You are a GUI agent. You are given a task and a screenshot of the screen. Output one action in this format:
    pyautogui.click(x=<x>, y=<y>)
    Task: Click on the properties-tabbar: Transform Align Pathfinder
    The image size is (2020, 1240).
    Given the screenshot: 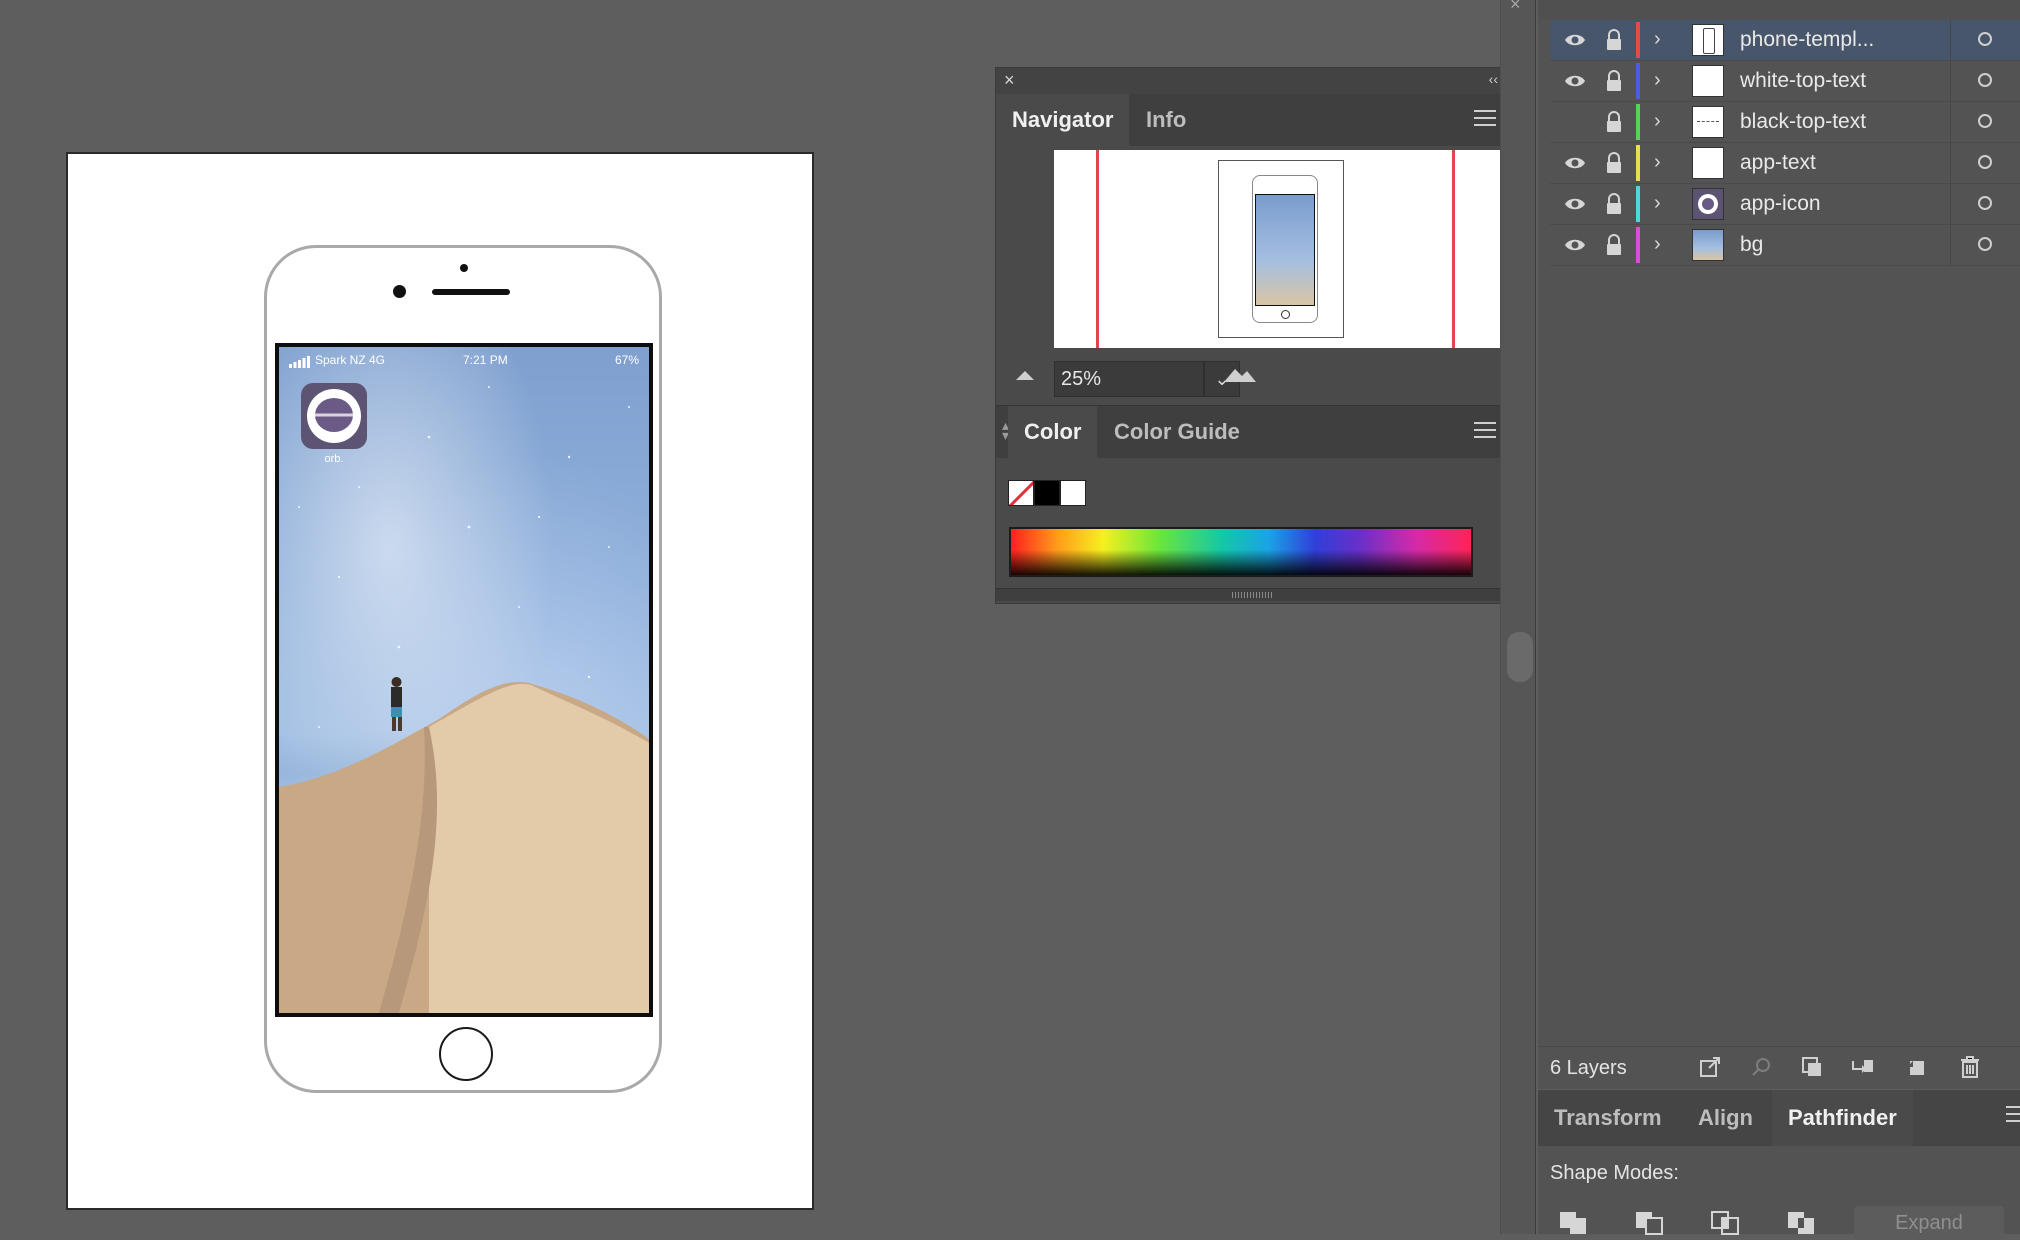 What is the action you would take?
    pyautogui.click(x=1779, y=1118)
    